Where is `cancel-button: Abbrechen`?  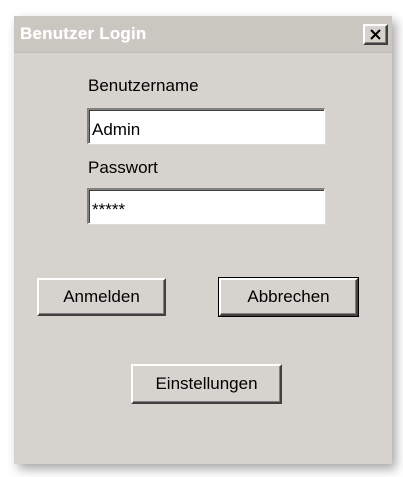 cancel-button: Abbrechen is located at coordinates (288, 297).